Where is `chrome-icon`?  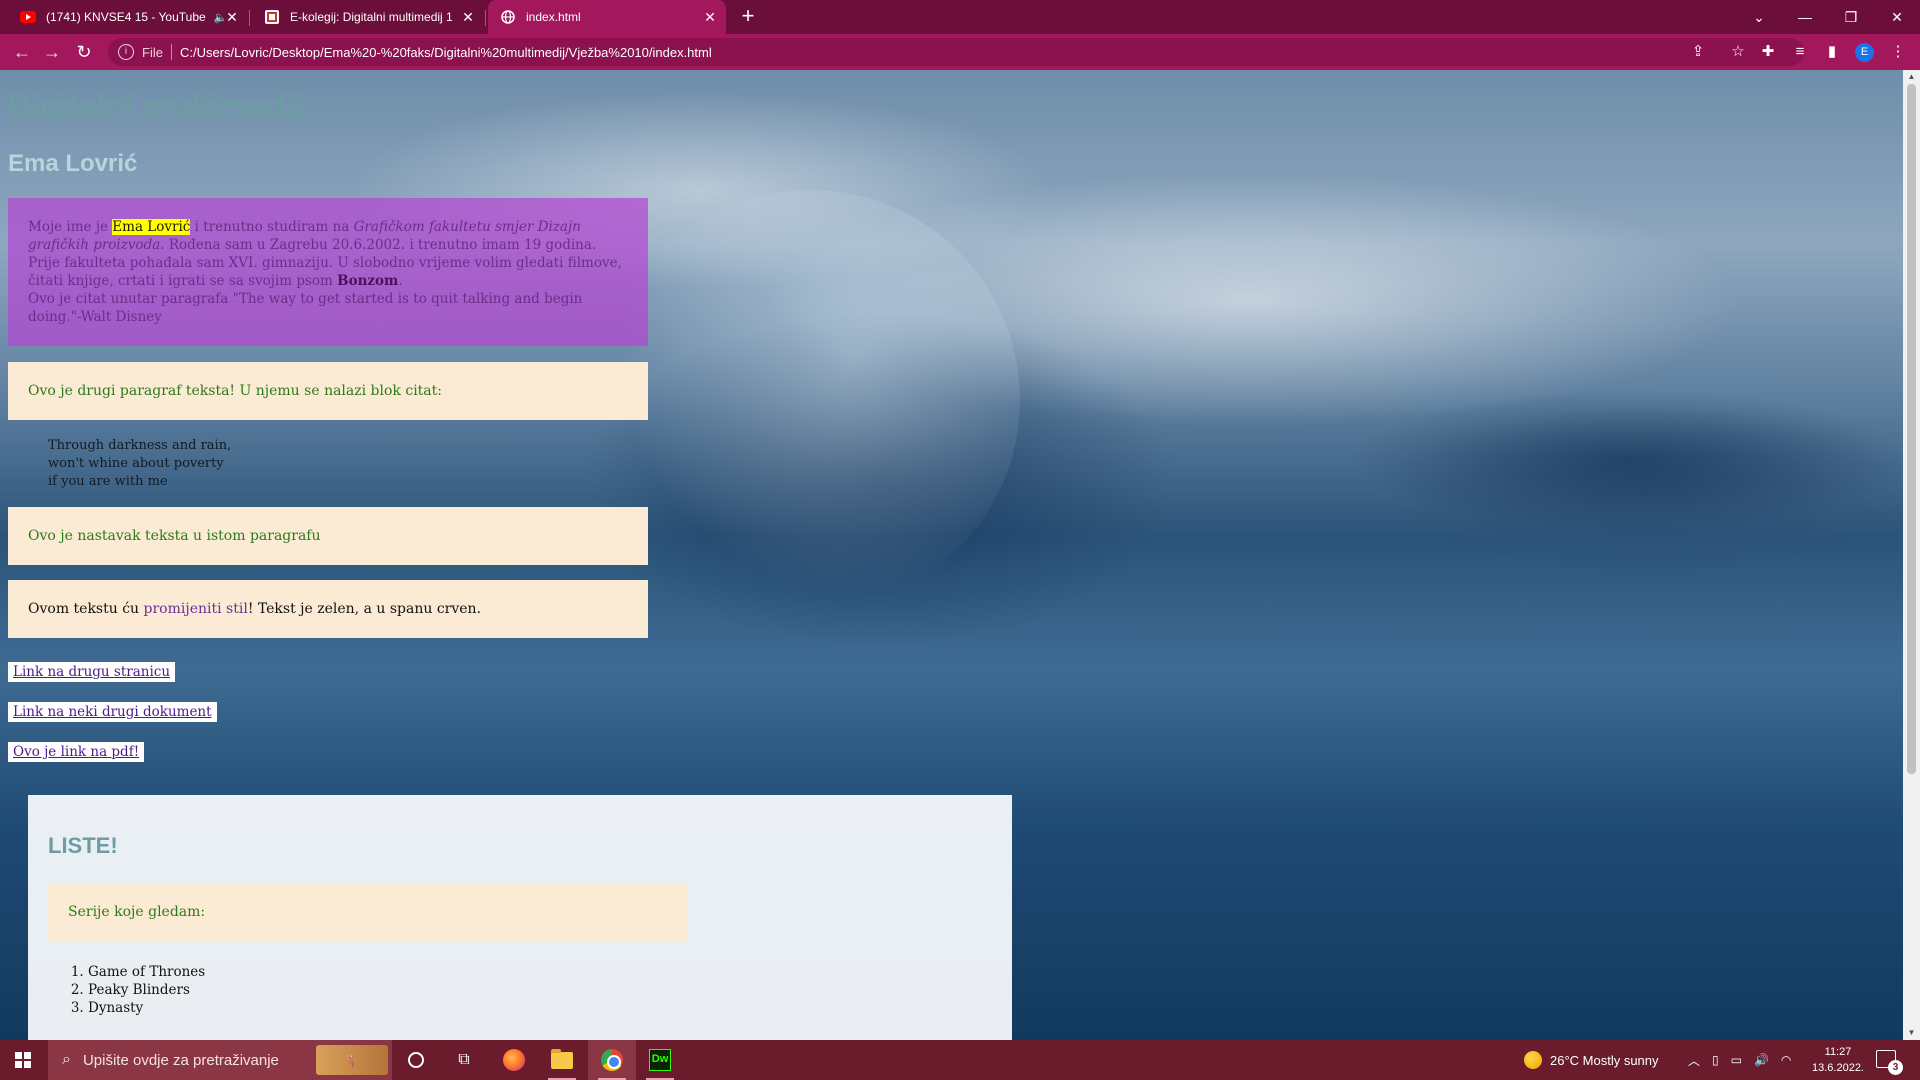 chrome-icon is located at coordinates (612, 1060).